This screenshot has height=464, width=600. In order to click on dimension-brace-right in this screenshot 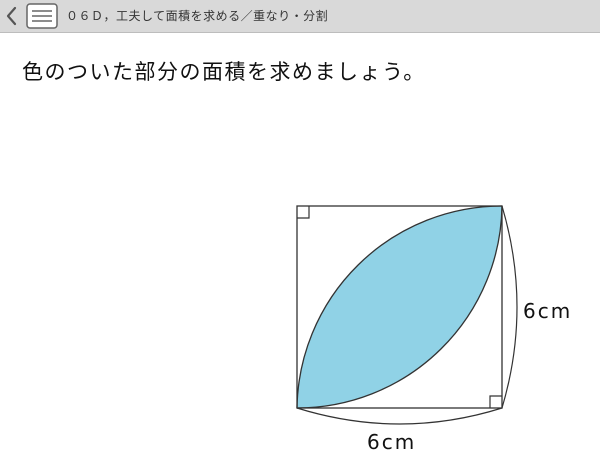, I will do `click(509, 307)`.